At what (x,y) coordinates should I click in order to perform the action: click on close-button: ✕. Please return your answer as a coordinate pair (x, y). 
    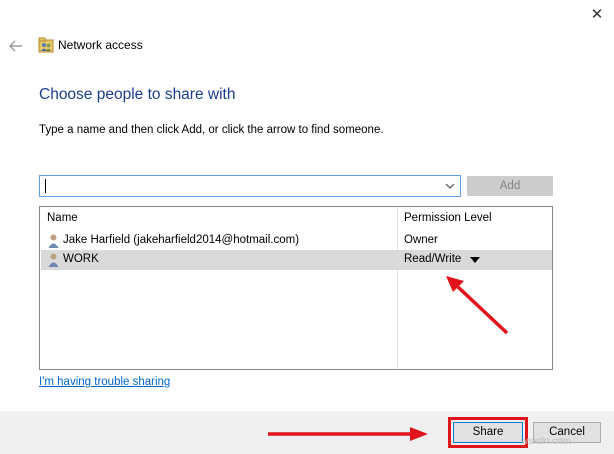
    Looking at the image, I should click on (597, 15).